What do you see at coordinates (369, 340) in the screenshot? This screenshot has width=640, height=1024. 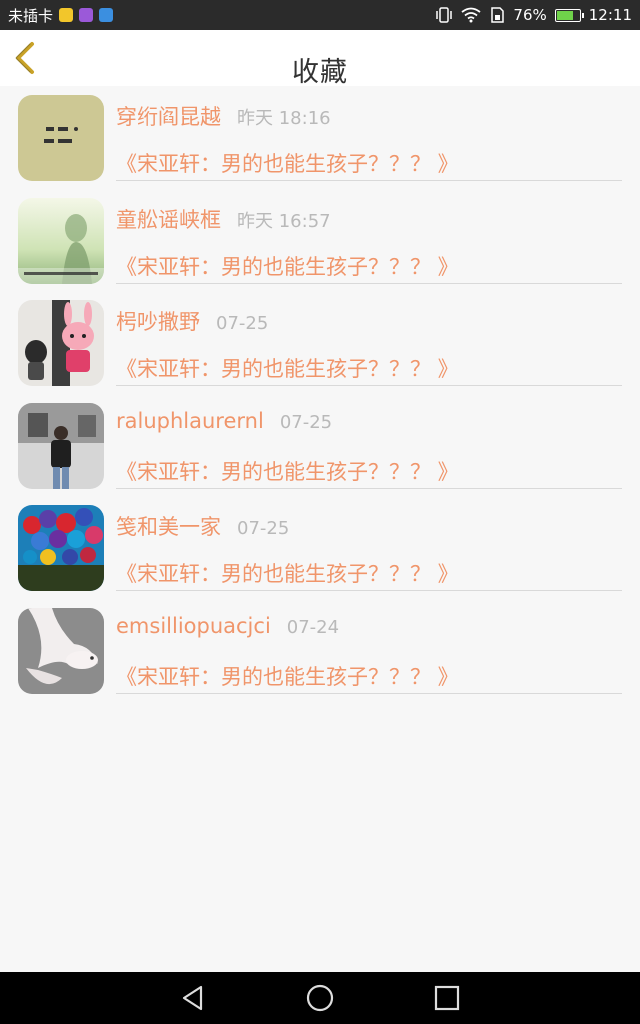 I see `item-info: 枵吵撒野 07-25 《宋亚轩：男的也能生孩子？？？ 》` at bounding box center [369, 340].